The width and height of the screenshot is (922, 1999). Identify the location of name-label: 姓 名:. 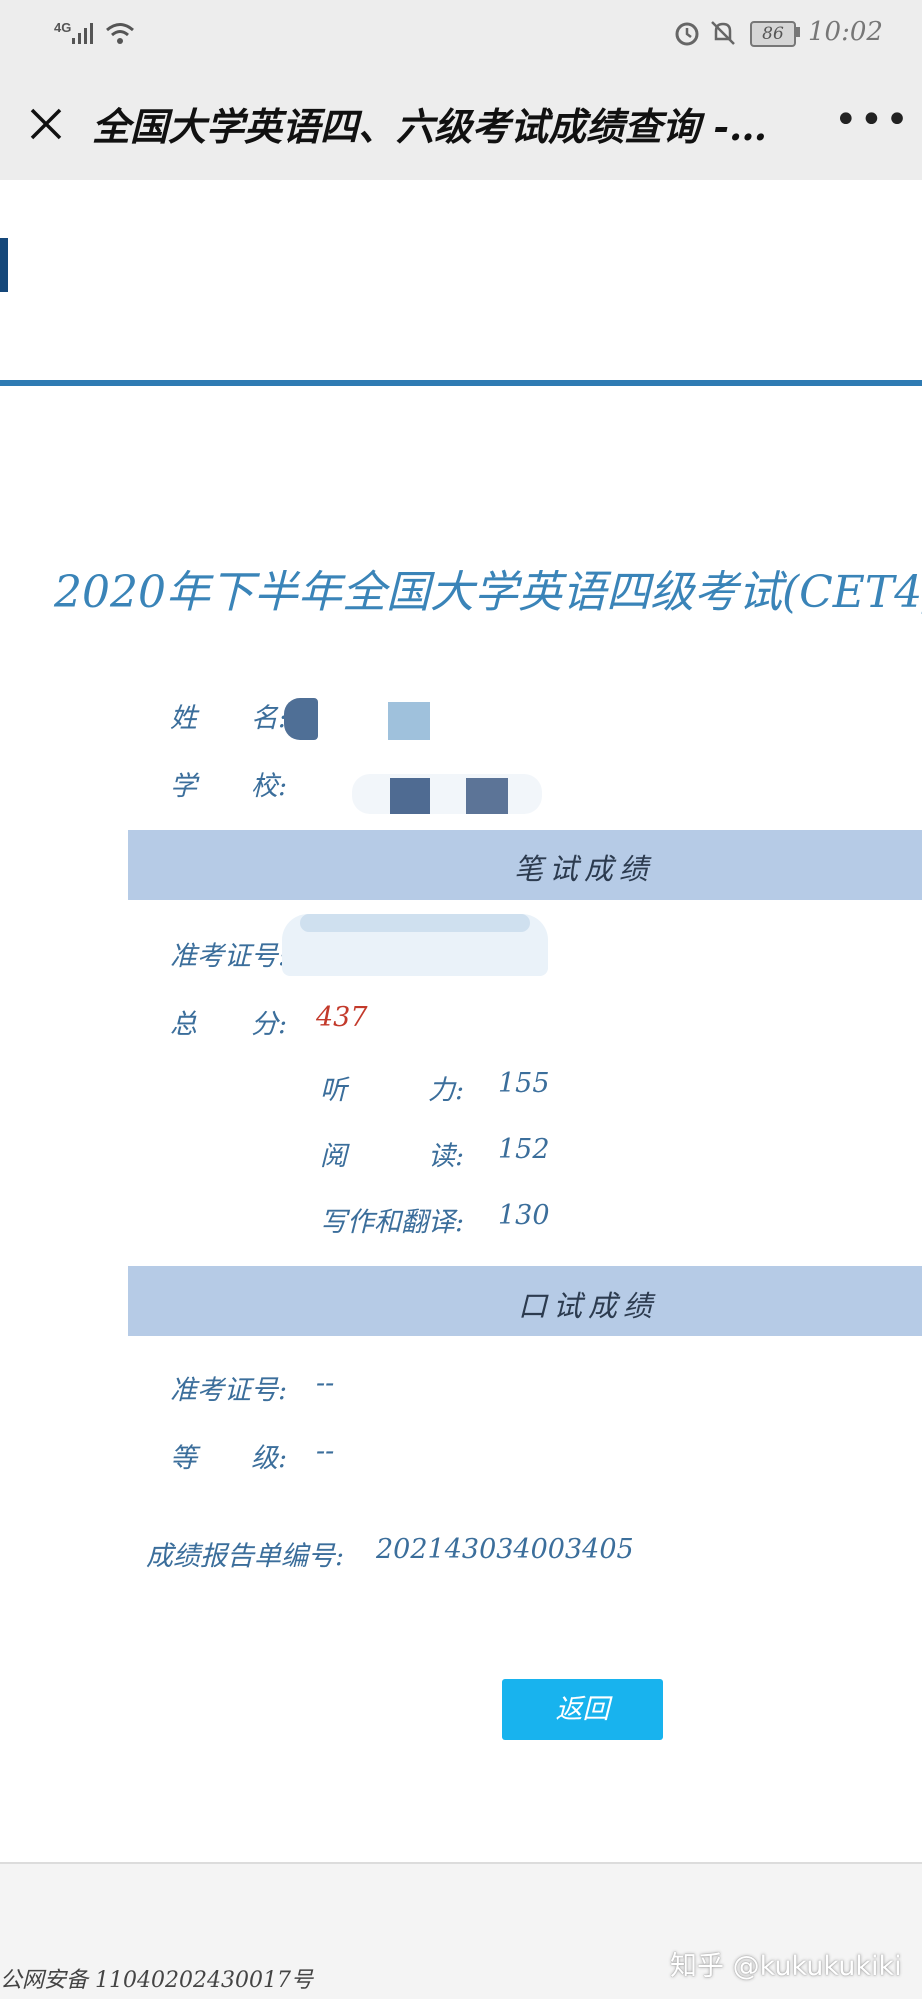
(229, 718).